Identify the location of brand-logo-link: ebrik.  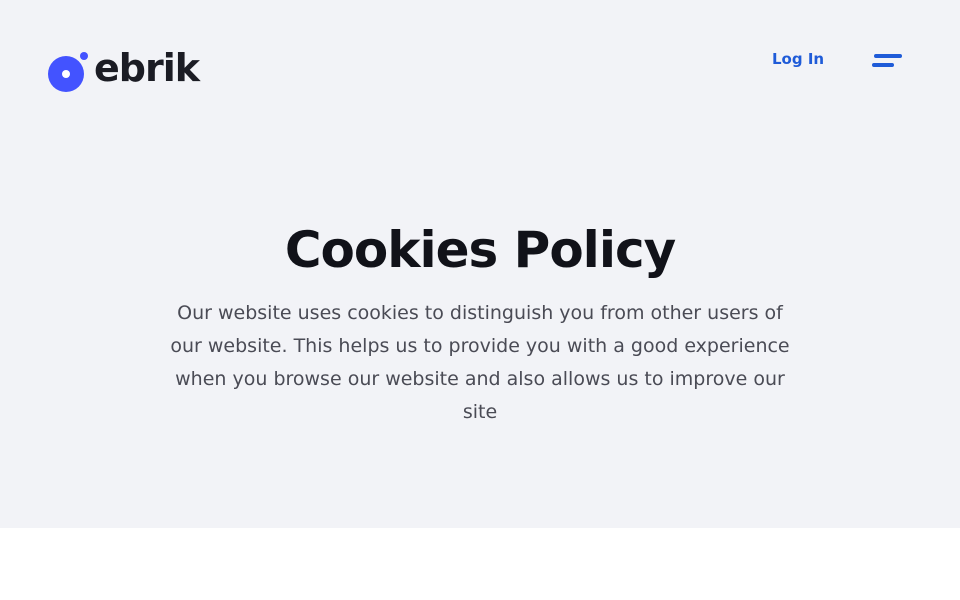
(124, 70).